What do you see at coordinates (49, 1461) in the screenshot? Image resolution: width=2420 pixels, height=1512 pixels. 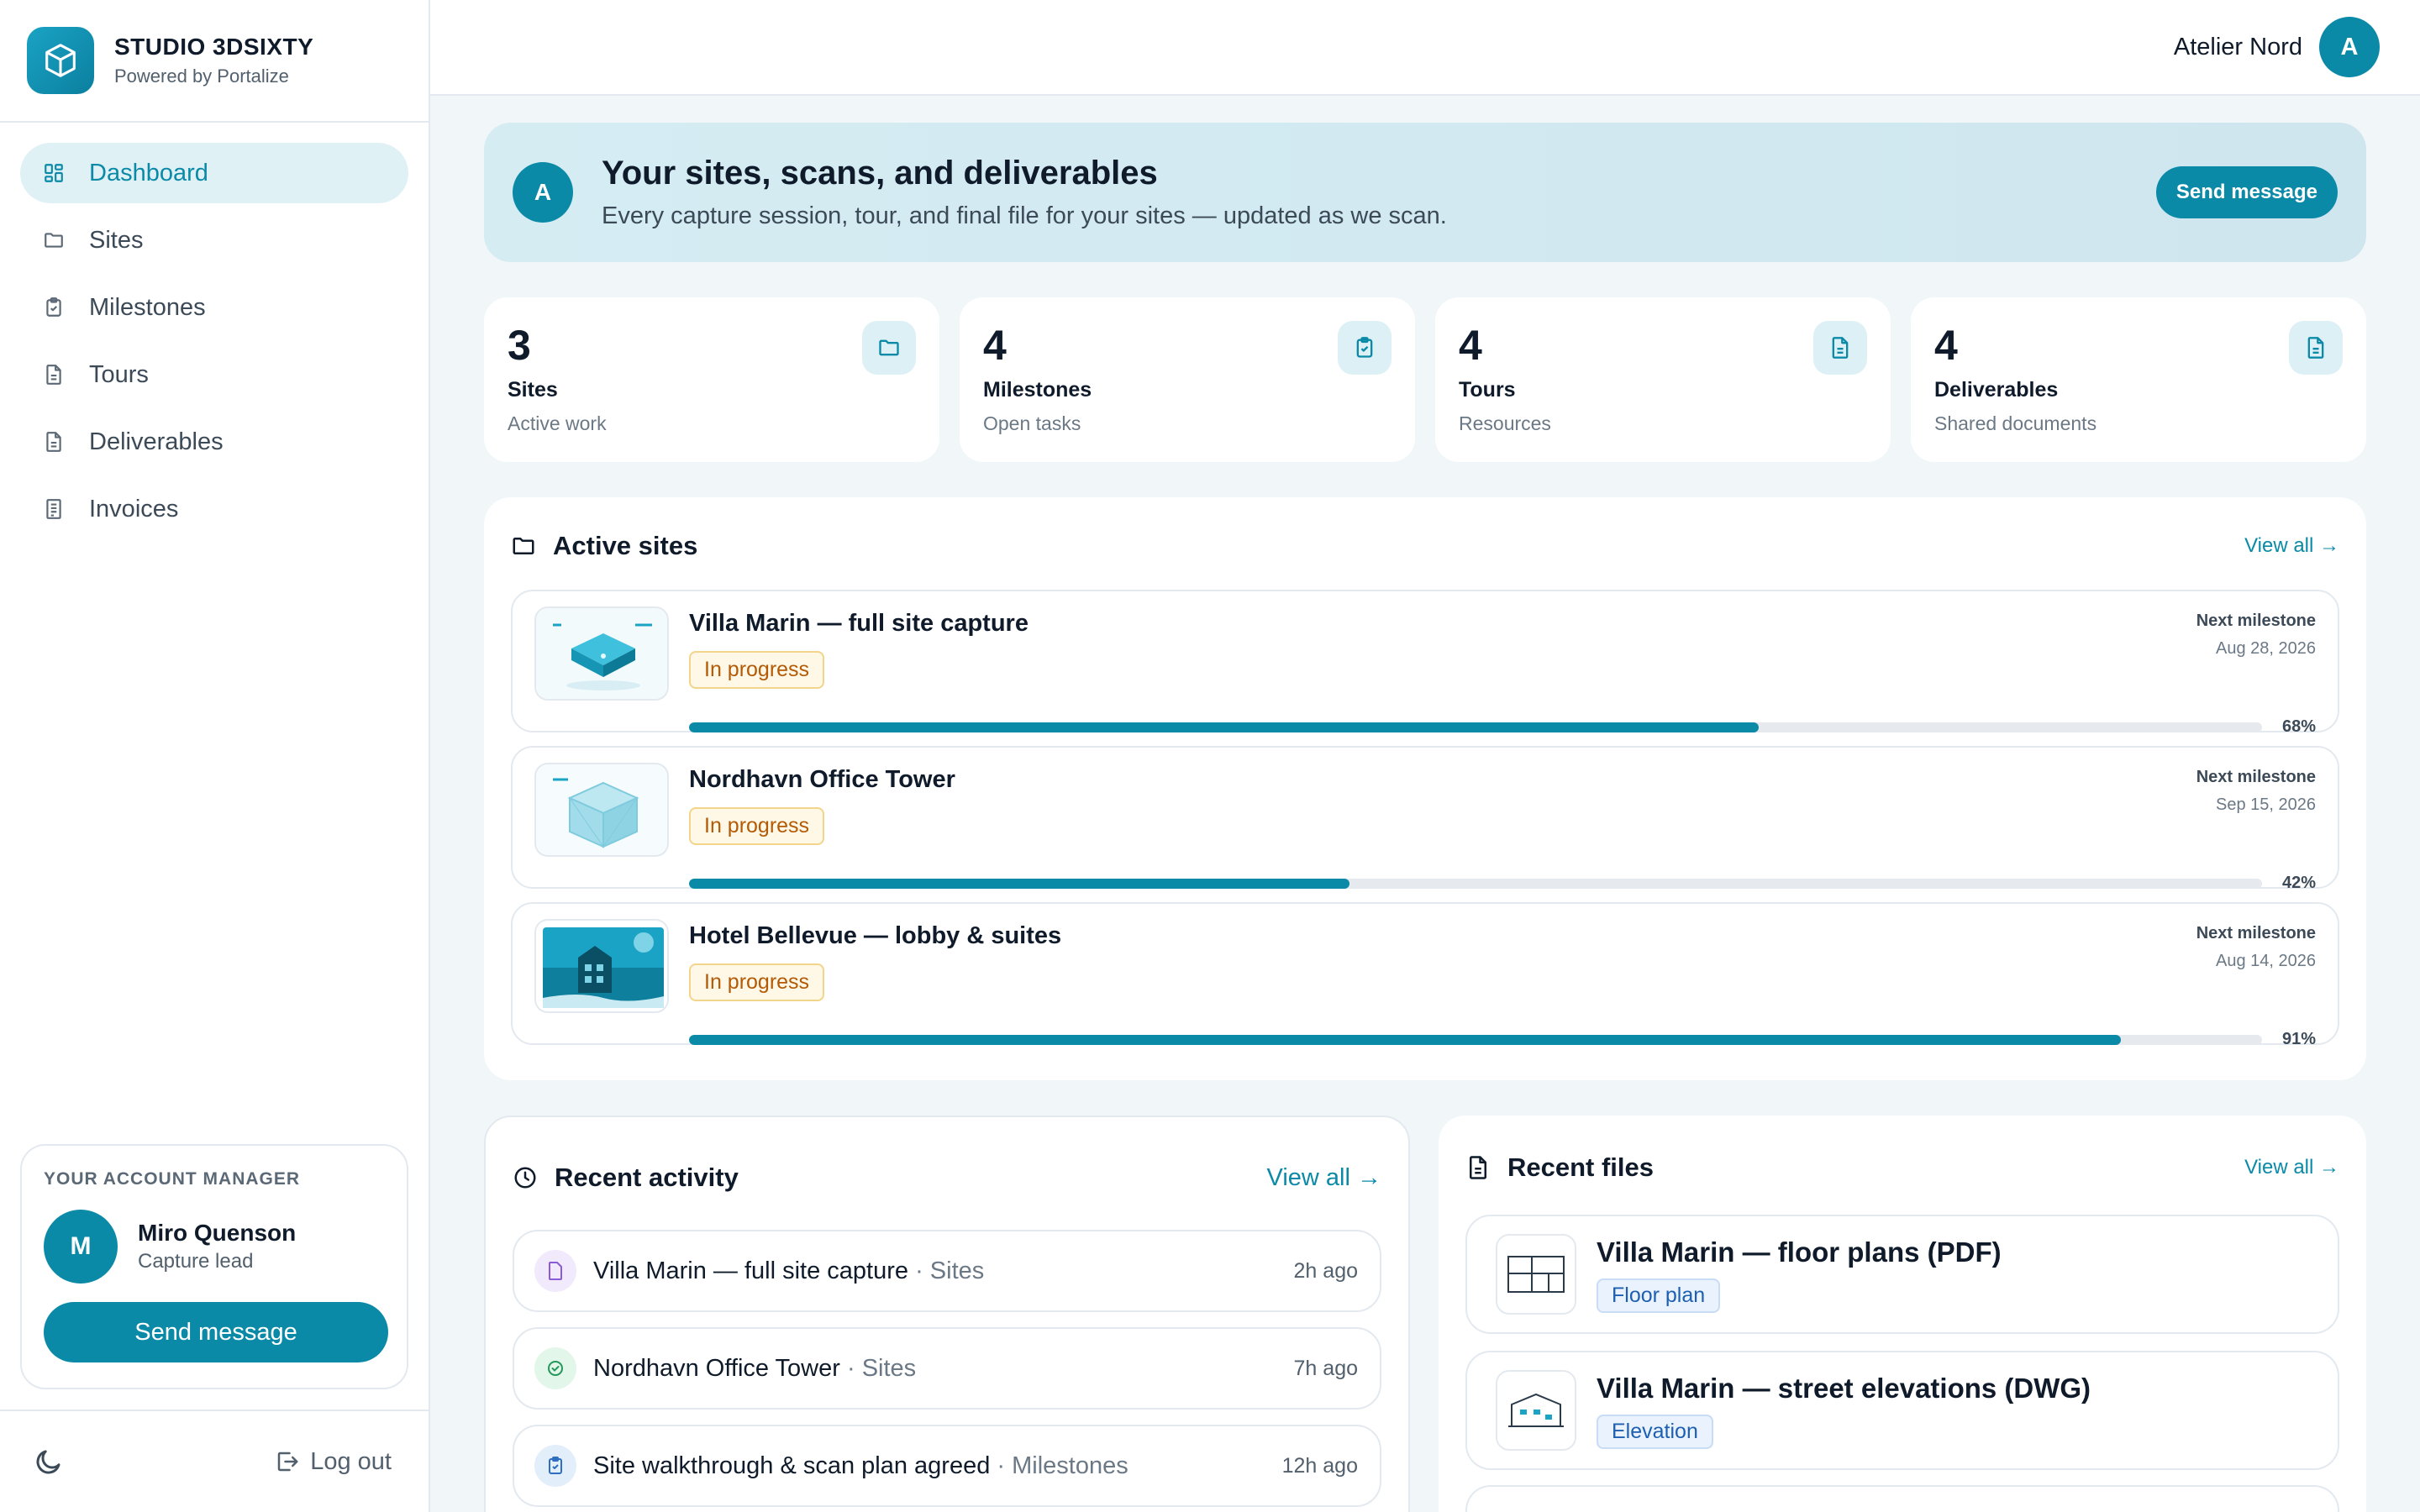 I see `moon-icon` at bounding box center [49, 1461].